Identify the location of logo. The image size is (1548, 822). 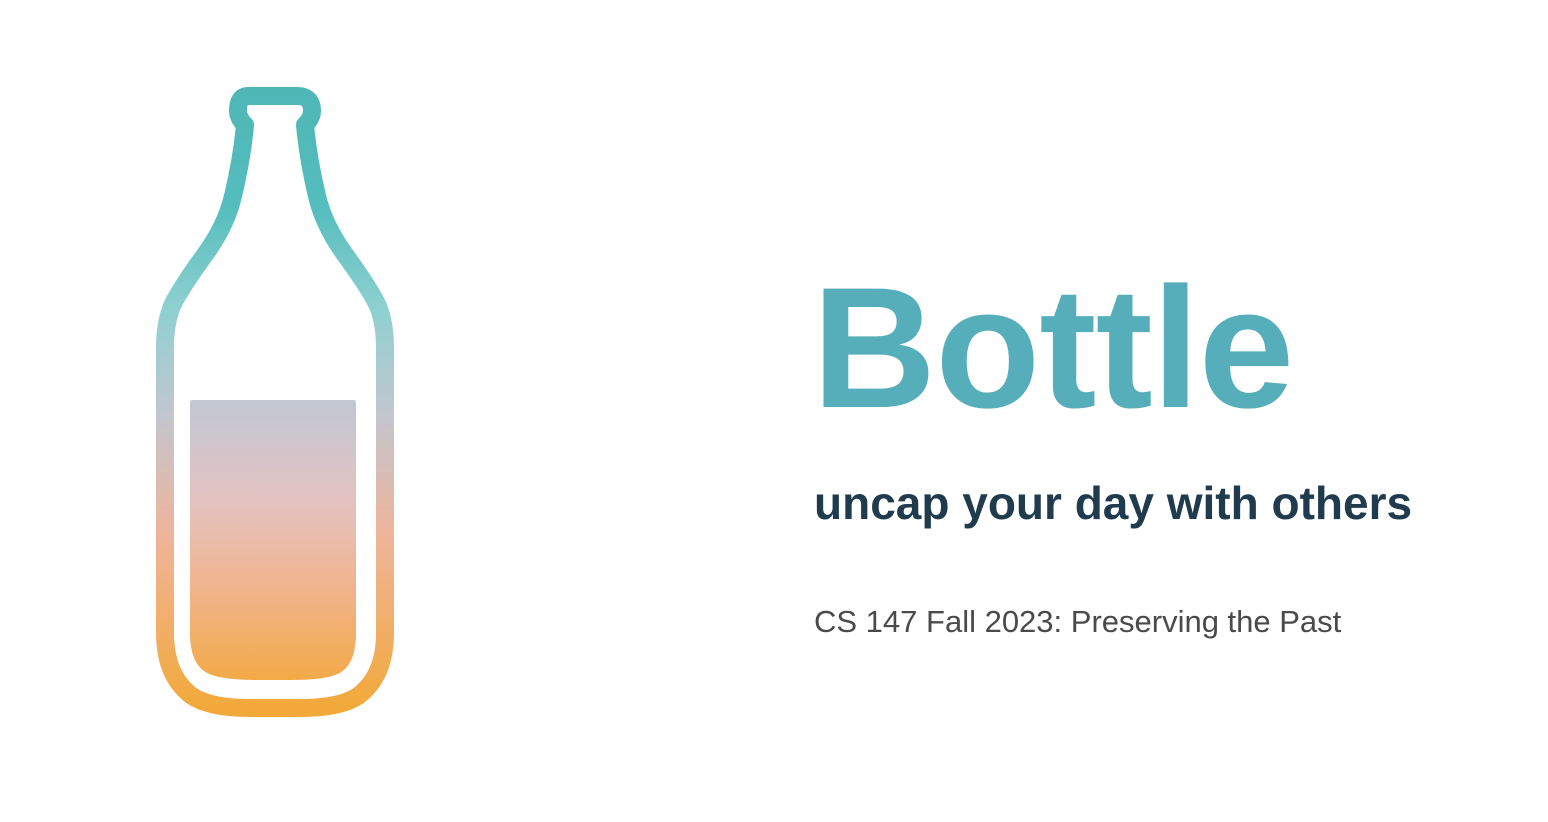
(275, 403).